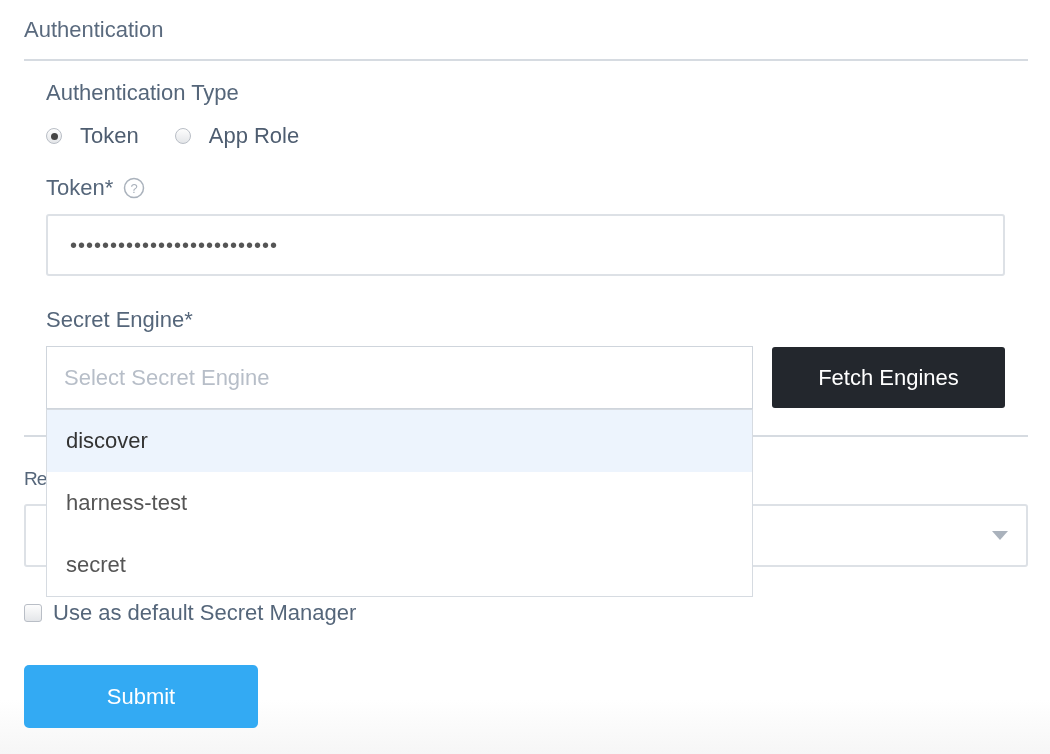 This screenshot has height=754, width=1050. What do you see at coordinates (205, 613) in the screenshot?
I see `checkbox-label: Use as default Secret Manager` at bounding box center [205, 613].